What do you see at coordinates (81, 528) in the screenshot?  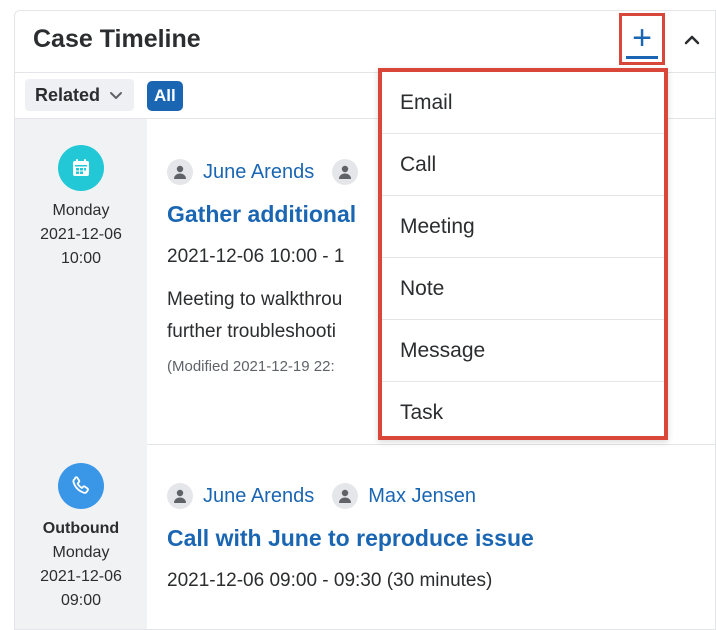 I see `call-direction: Outbound` at bounding box center [81, 528].